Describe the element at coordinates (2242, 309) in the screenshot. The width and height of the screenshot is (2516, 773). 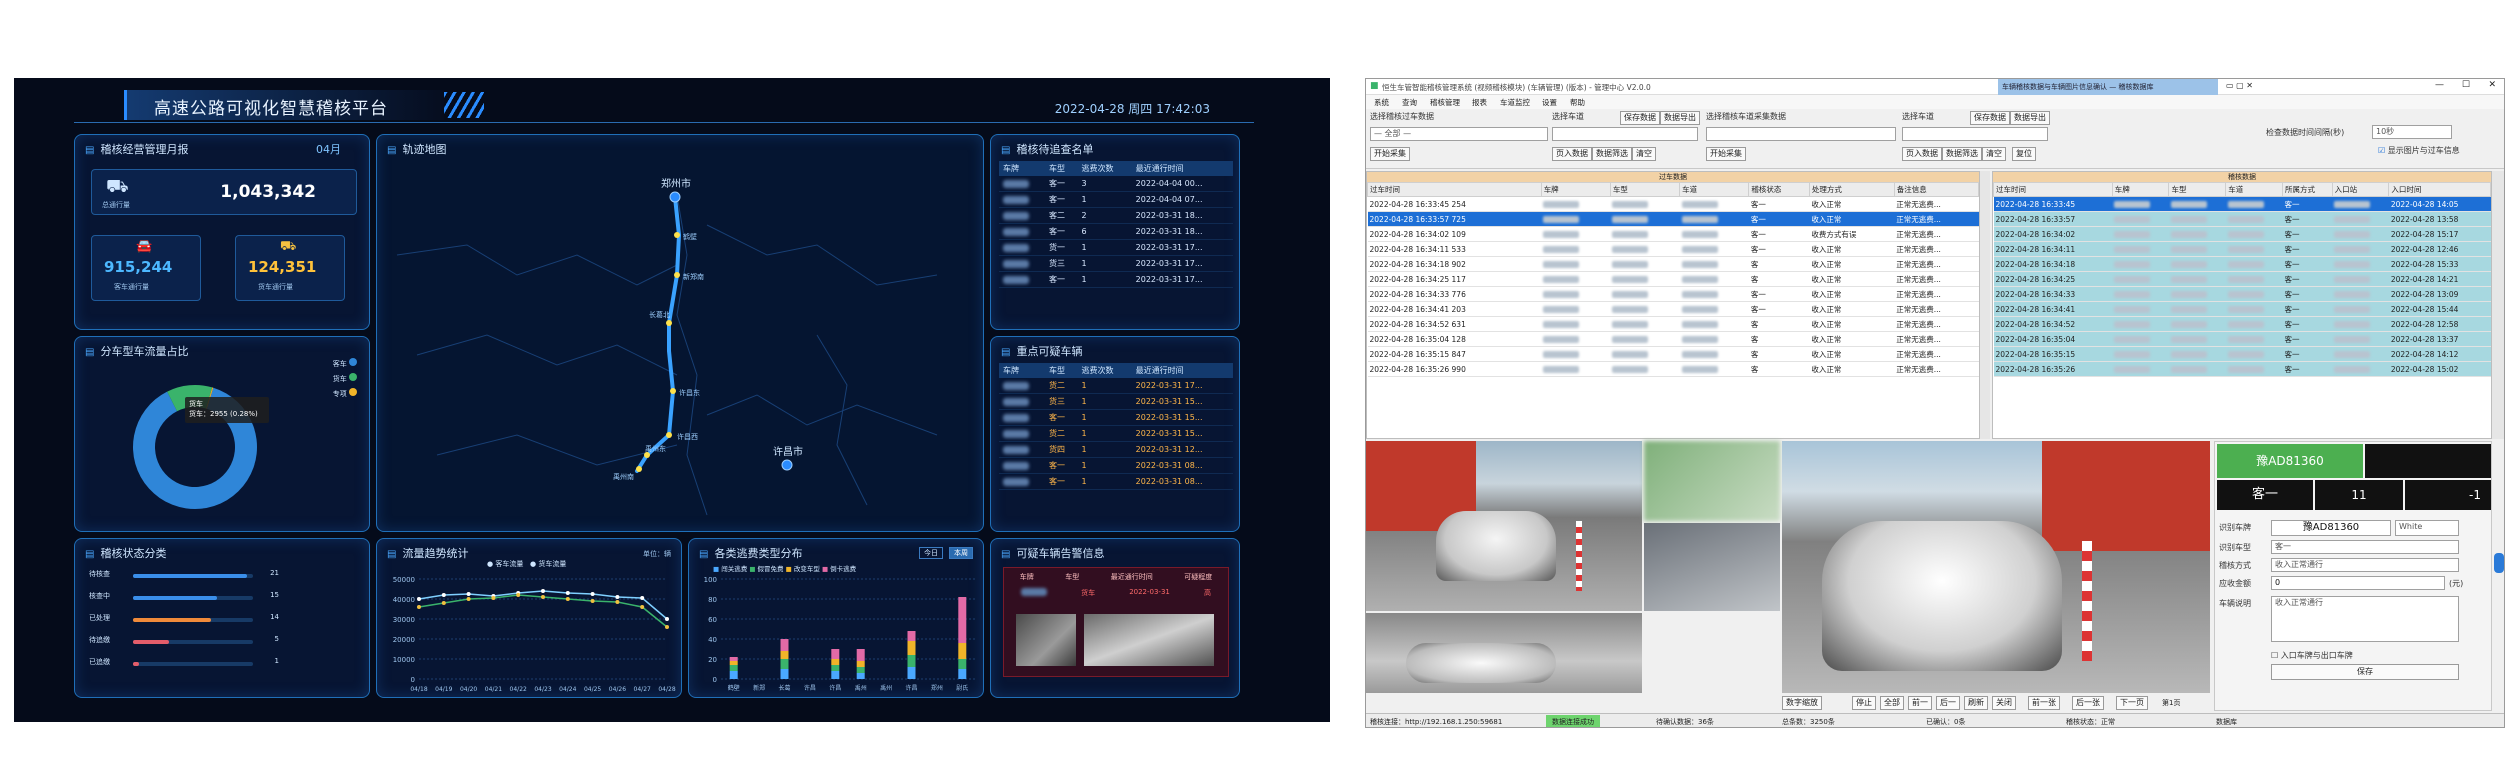
I see `grid-row: 2022-04-28 16:34:41 客一 2022-04-28 15:44` at that location.